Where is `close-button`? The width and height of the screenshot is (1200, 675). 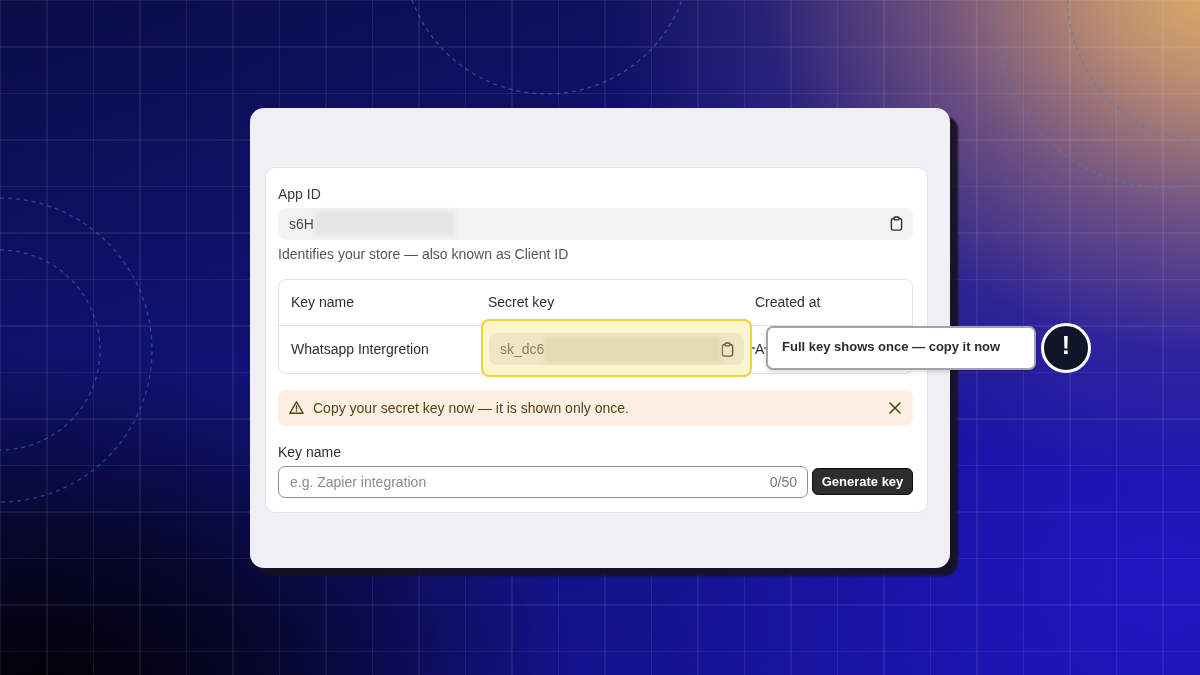
close-button is located at coordinates (895, 407).